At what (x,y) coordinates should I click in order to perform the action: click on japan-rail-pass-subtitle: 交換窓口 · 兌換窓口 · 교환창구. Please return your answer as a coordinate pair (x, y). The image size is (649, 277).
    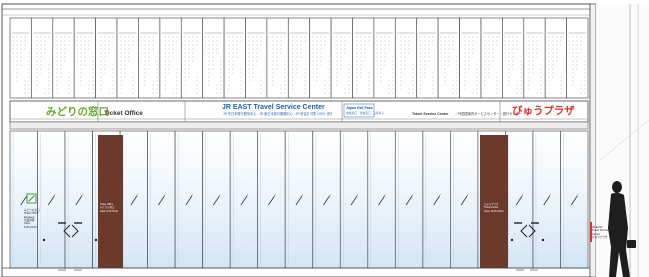
    Looking at the image, I should click on (365, 113).